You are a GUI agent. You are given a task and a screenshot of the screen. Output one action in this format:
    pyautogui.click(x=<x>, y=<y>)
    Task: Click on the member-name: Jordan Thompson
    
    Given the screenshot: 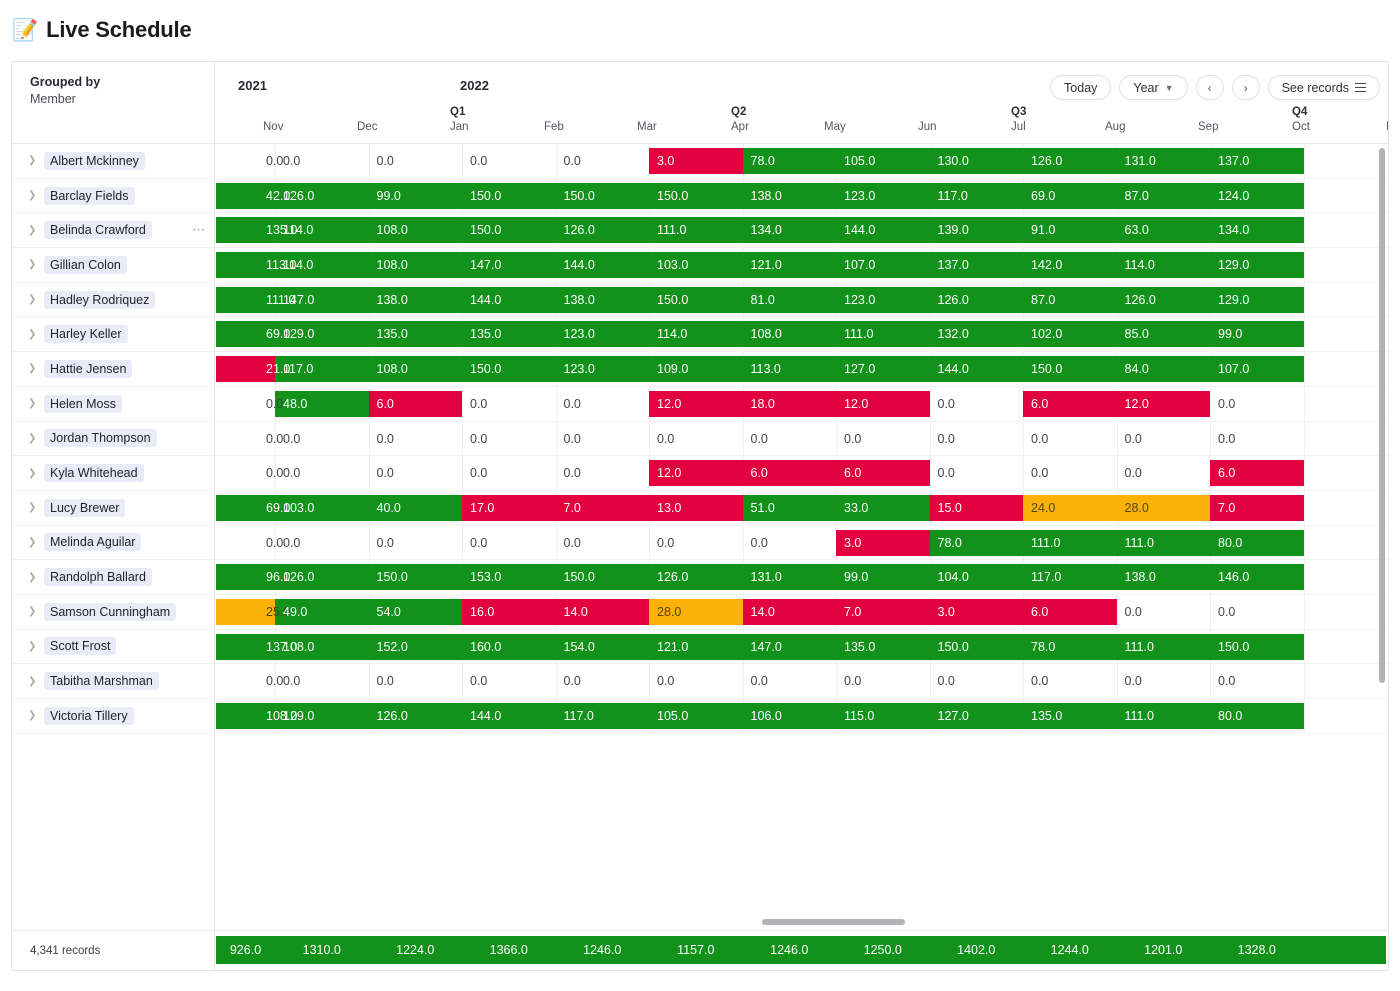 What is the action you would take?
    pyautogui.click(x=100, y=438)
    